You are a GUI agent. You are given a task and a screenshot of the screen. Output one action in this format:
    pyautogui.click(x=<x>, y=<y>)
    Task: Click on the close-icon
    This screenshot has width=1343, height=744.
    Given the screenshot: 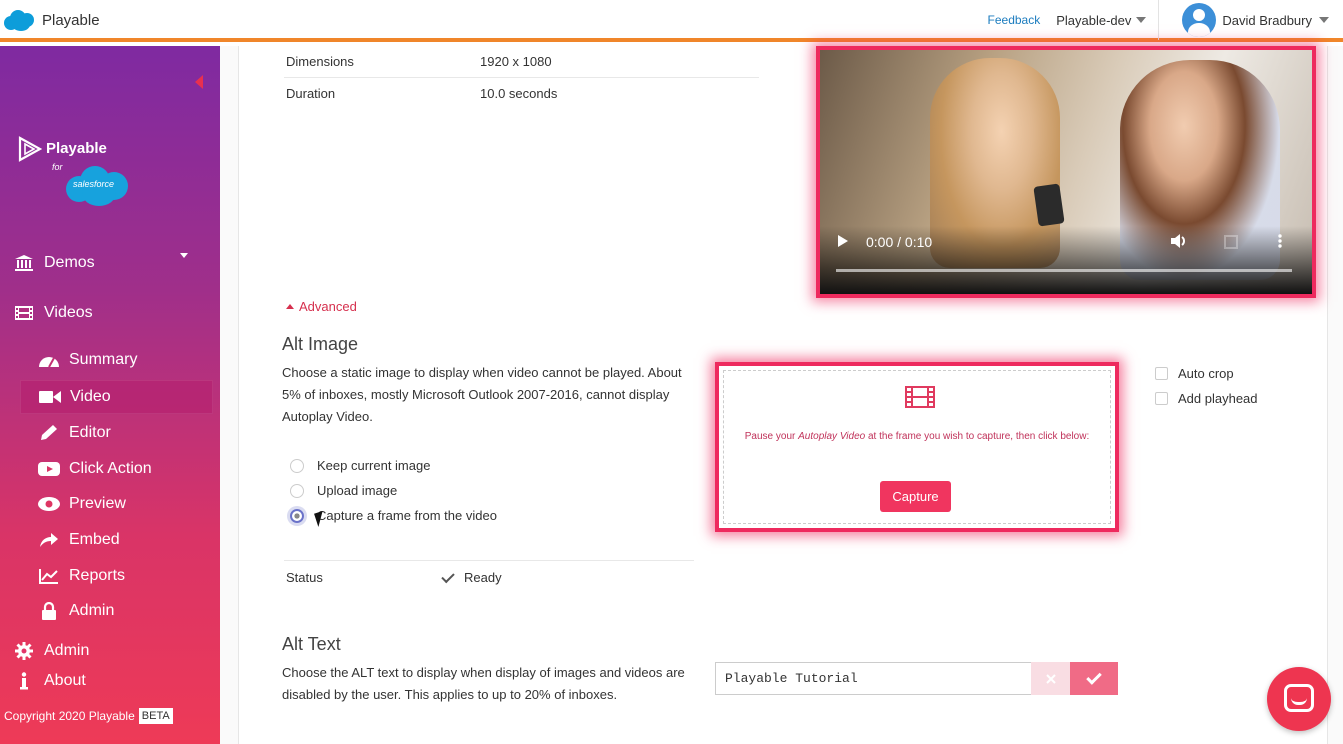 What is the action you would take?
    pyautogui.click(x=1050, y=678)
    